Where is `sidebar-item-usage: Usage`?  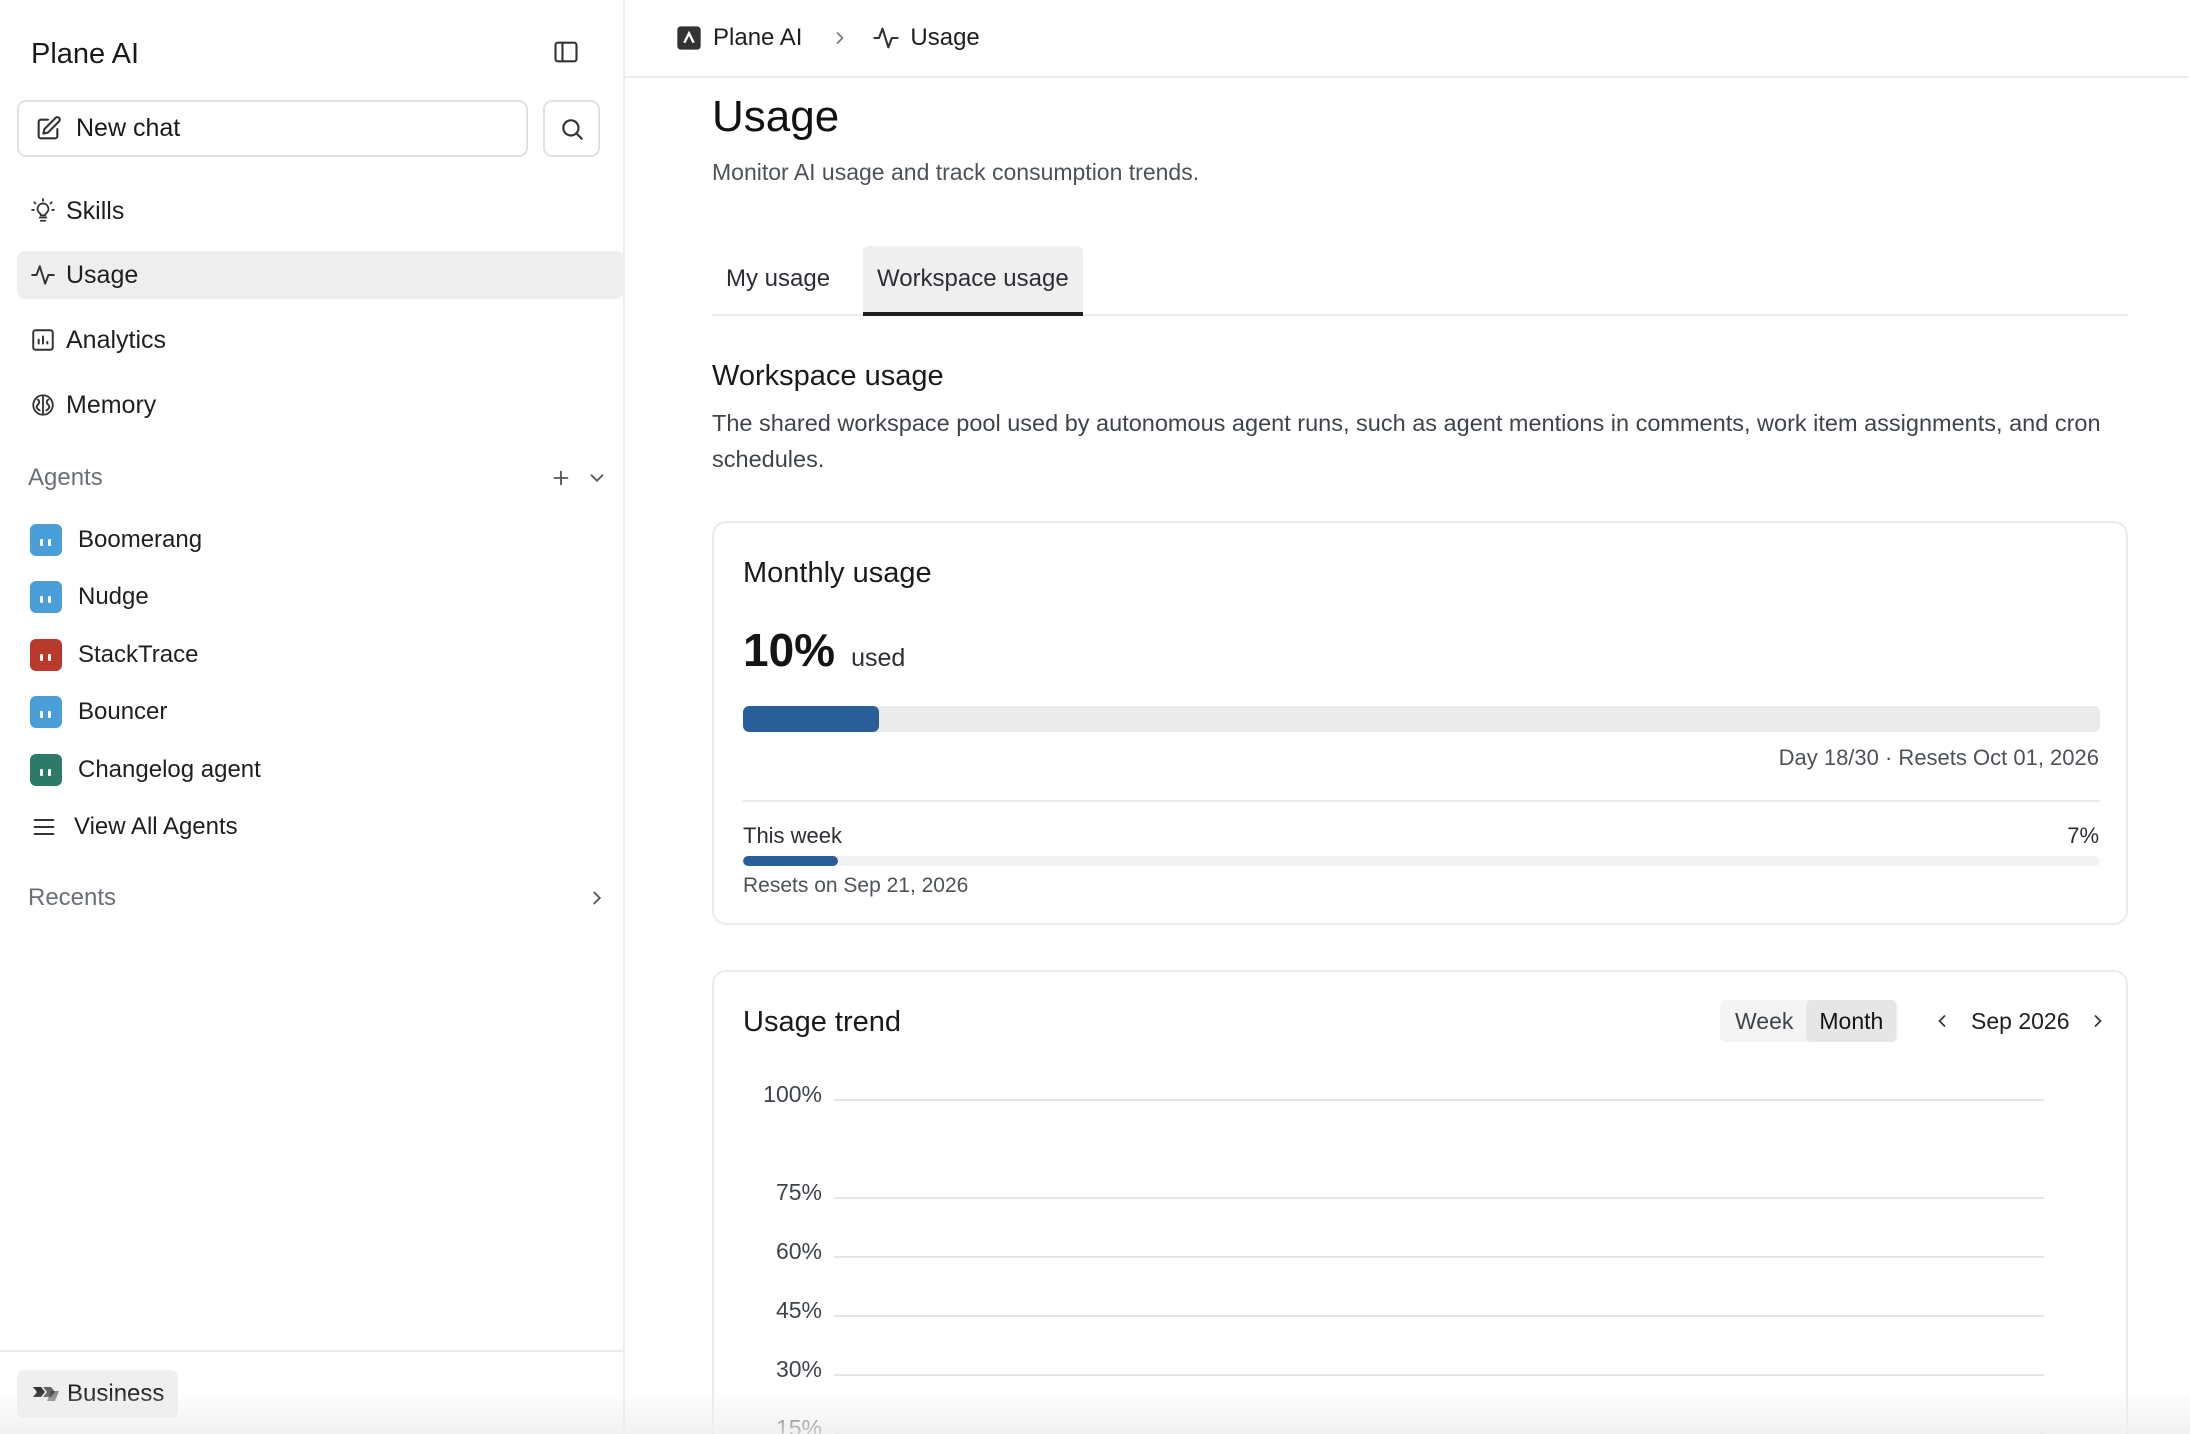
sidebar-item-usage: Usage is located at coordinates (320, 275).